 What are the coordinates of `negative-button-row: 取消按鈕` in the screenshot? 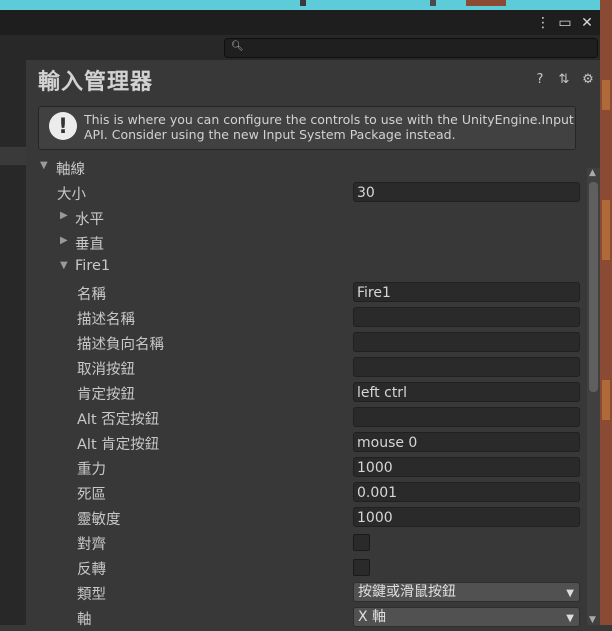 It's located at (306, 368).